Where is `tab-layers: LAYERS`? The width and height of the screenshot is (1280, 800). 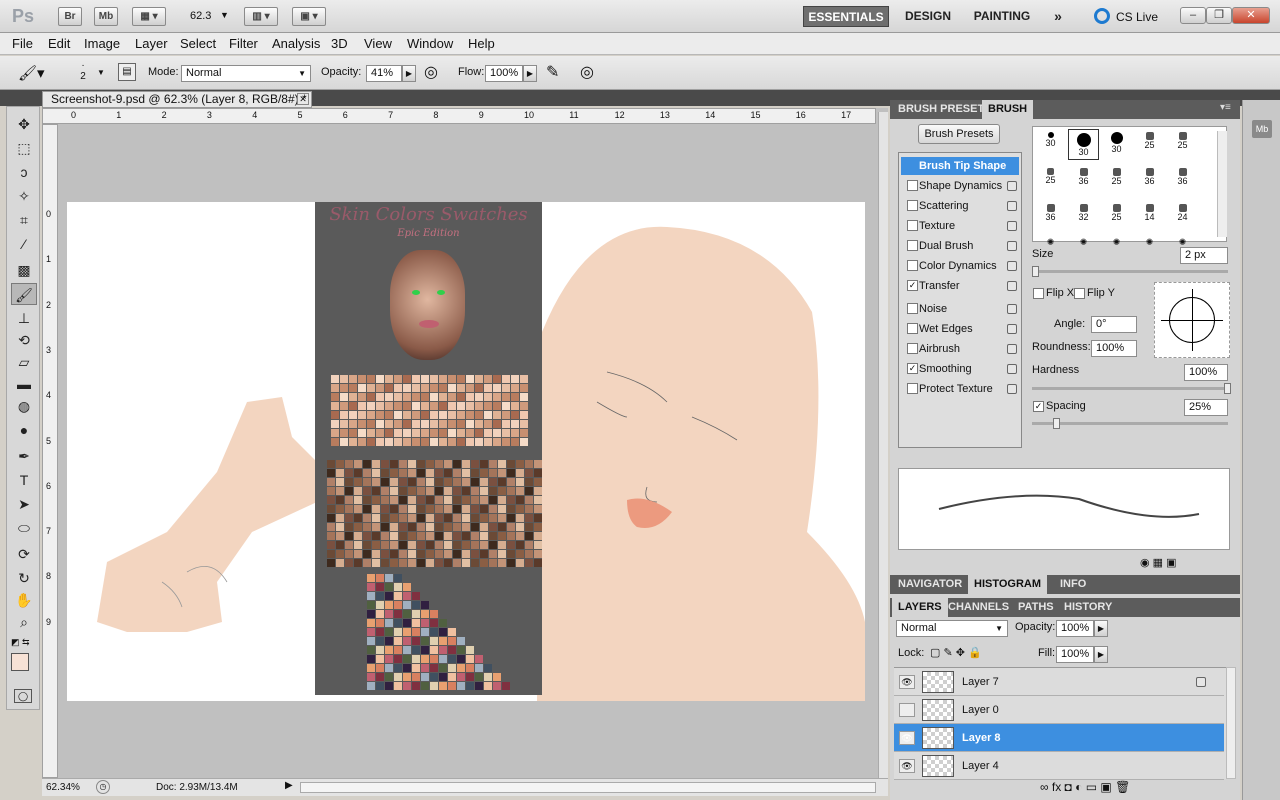
tab-layers: LAYERS is located at coordinates (920, 607).